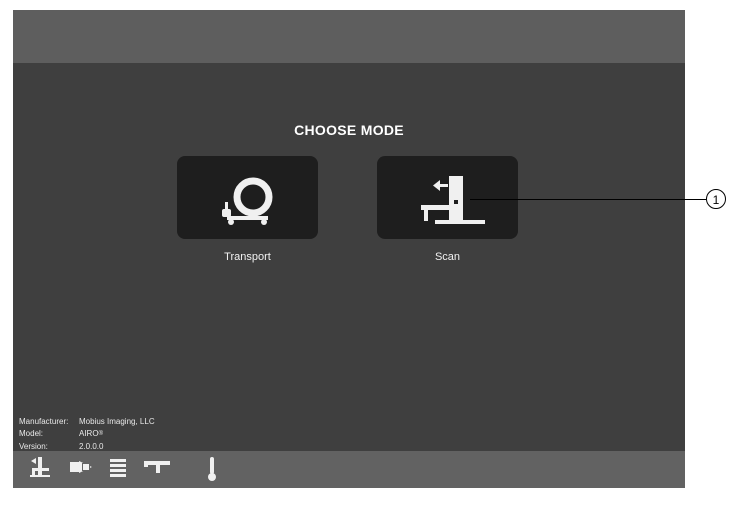 This screenshot has width=736, height=510. What do you see at coordinates (81, 467) in the screenshot?
I see `transfer-icon` at bounding box center [81, 467].